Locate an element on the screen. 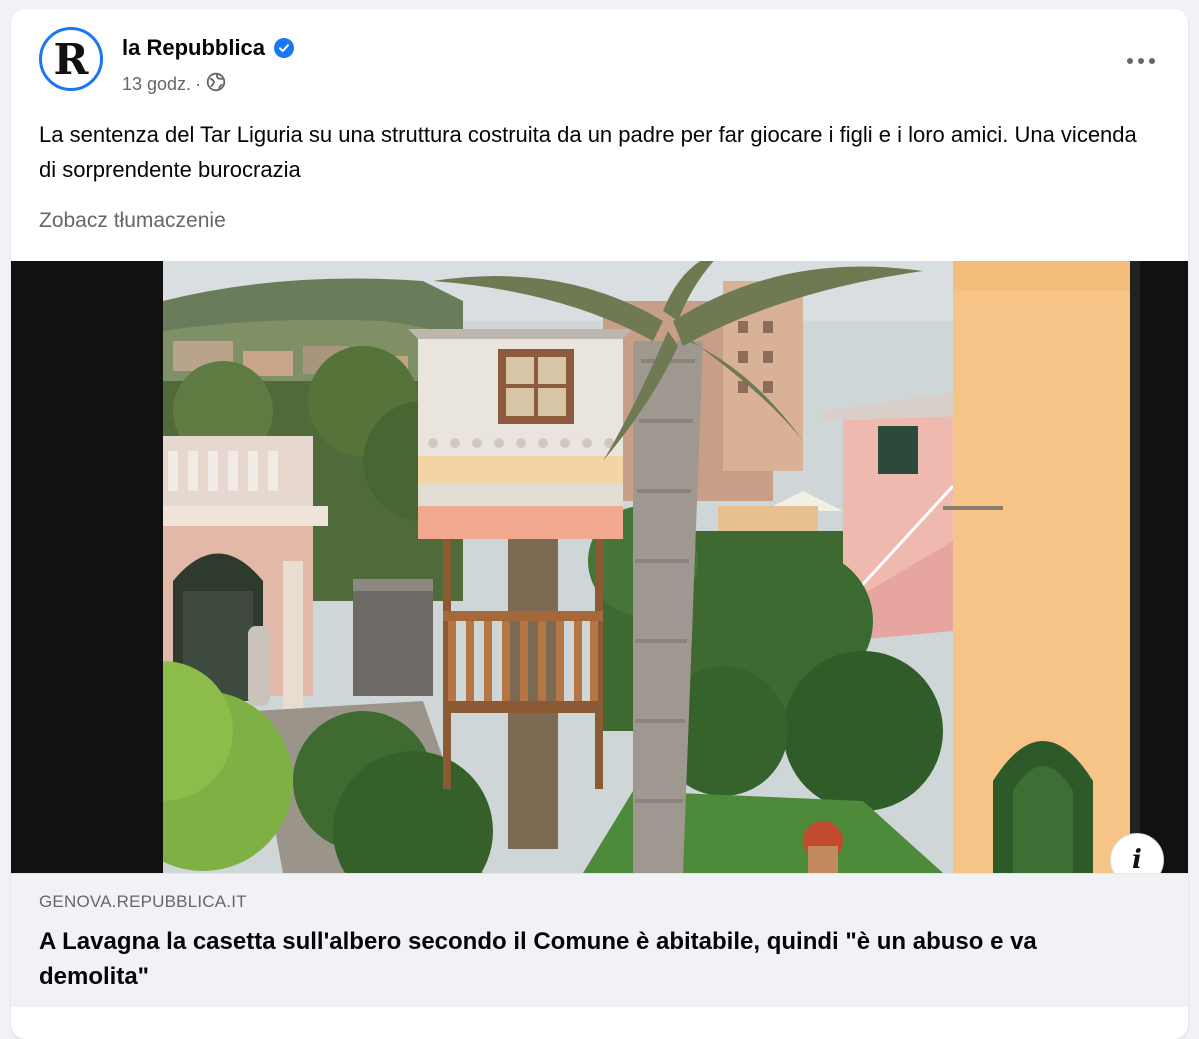 This screenshot has width=1199, height=1039. page-avatar: R is located at coordinates (71, 59).